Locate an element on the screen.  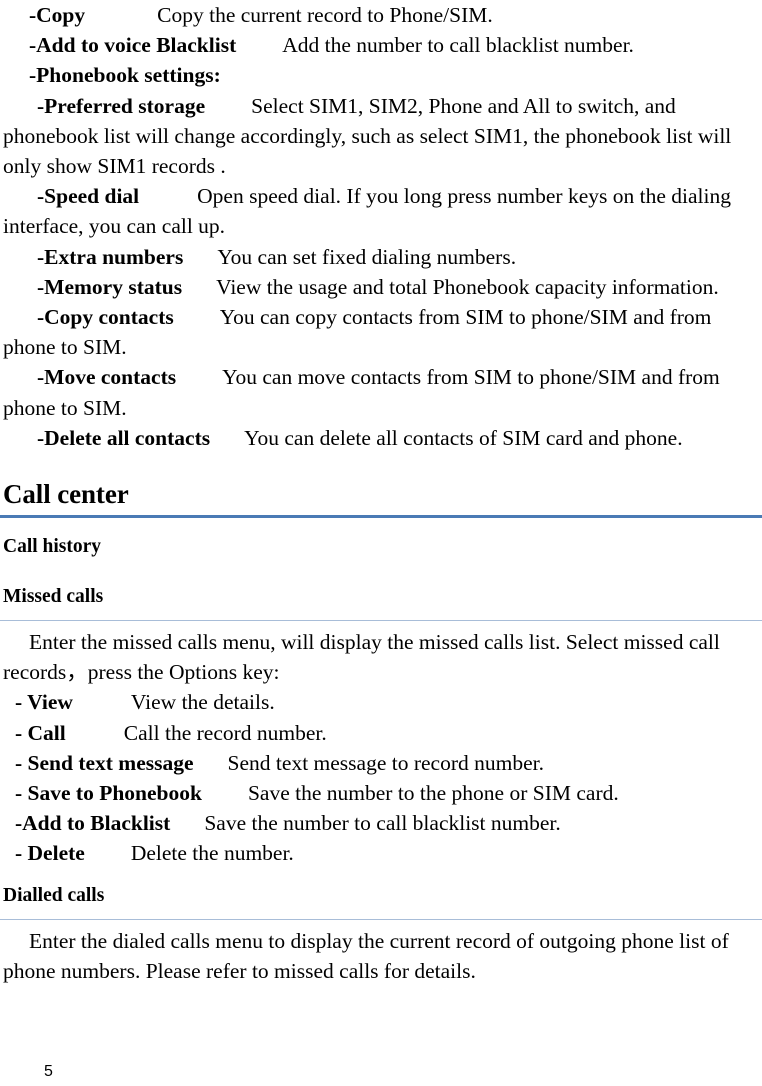
section-heading-call-center: Call center is located at coordinates (66, 494).